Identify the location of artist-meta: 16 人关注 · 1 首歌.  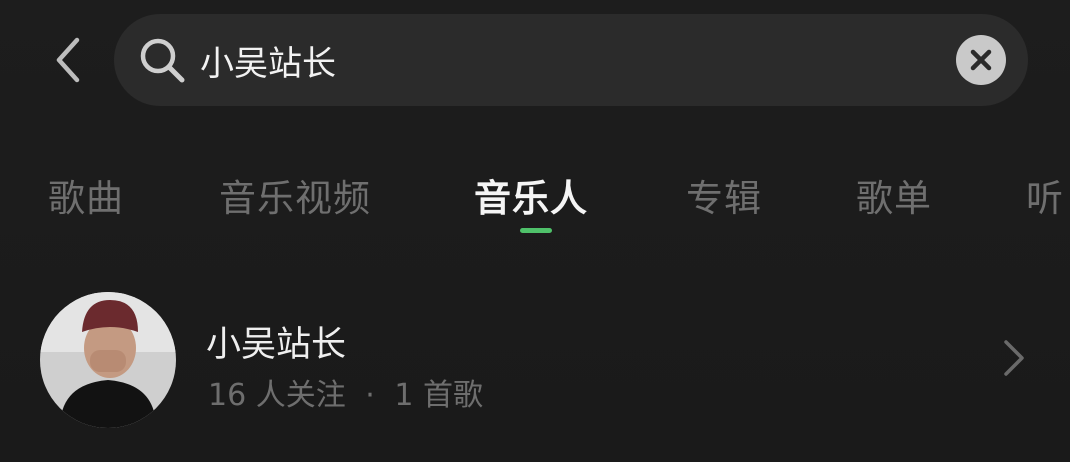
(345, 392).